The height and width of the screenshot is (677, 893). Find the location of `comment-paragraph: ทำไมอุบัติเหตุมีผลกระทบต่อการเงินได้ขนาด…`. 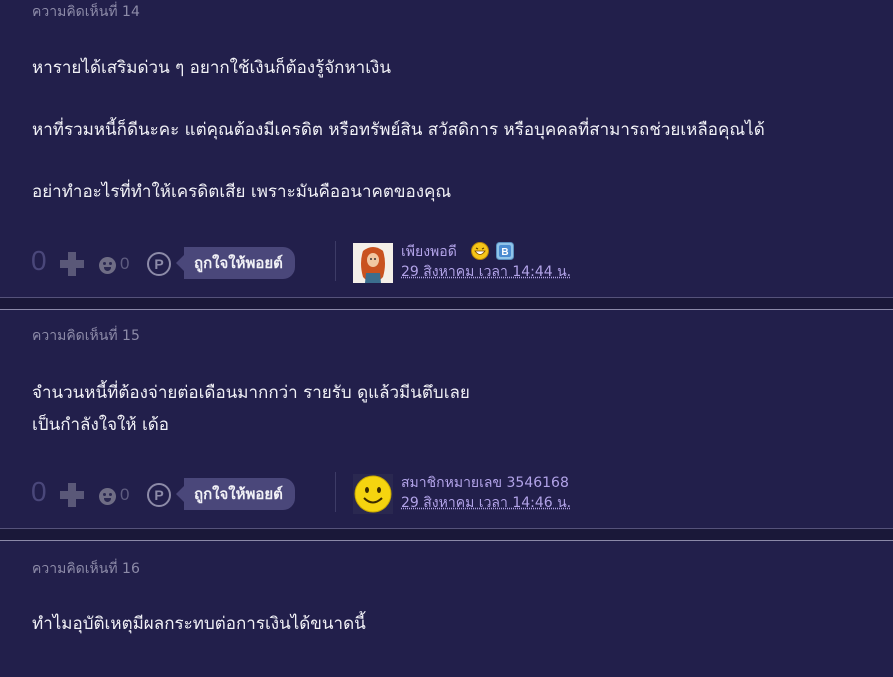

comment-paragraph: ทำไมอุบัติเหตุมีผลกระทบต่อการเงินได้ขนาด… is located at coordinates (199, 624).